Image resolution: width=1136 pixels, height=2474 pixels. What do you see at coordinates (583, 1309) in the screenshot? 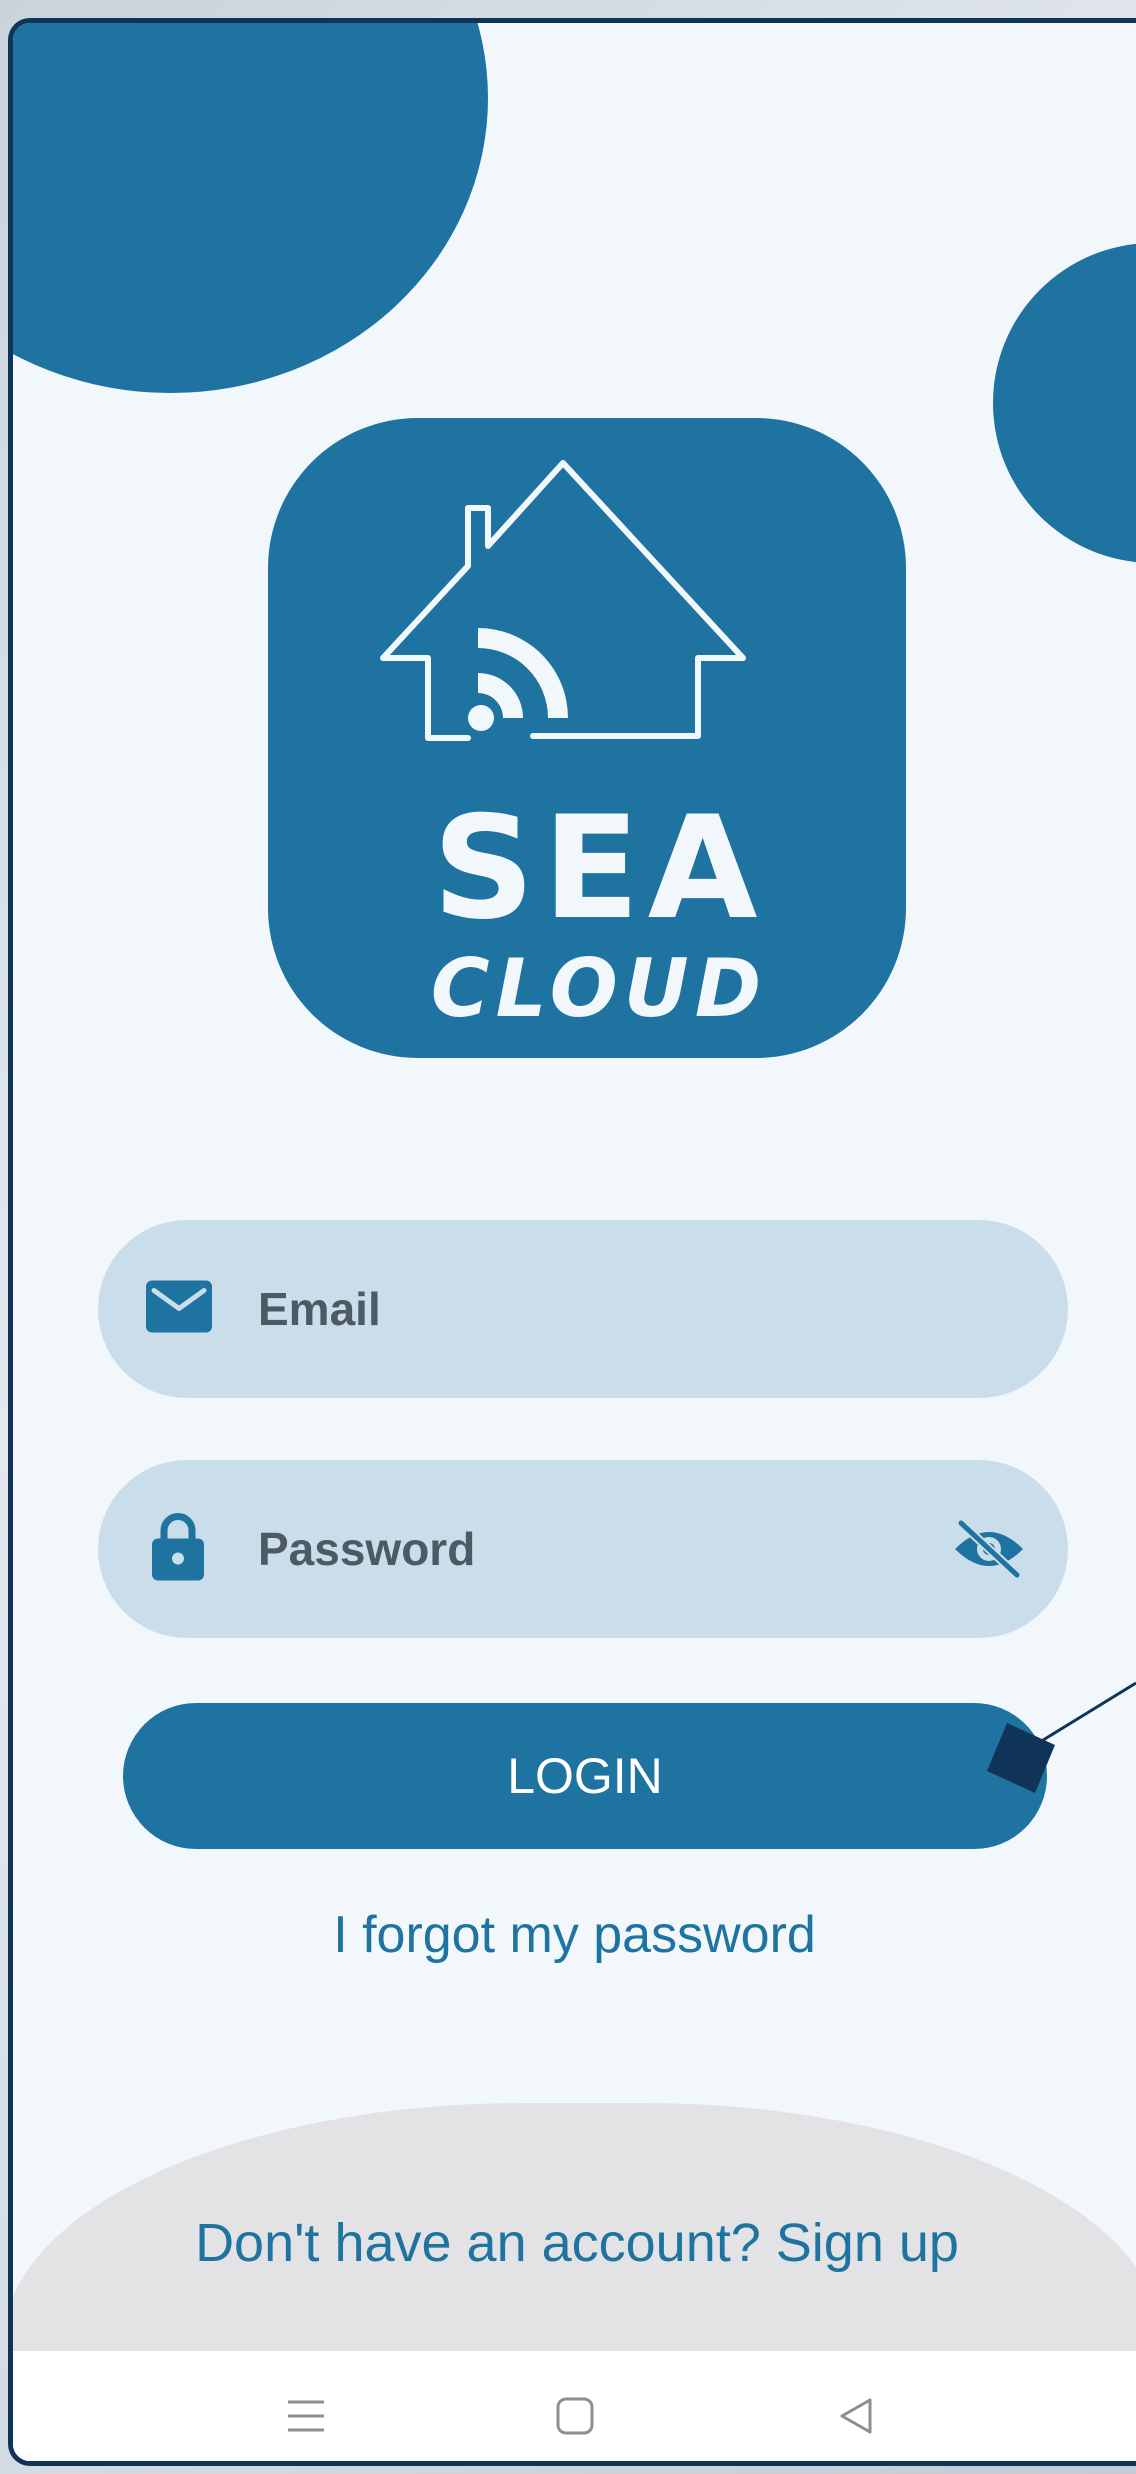
I see `email-field: Email` at bounding box center [583, 1309].